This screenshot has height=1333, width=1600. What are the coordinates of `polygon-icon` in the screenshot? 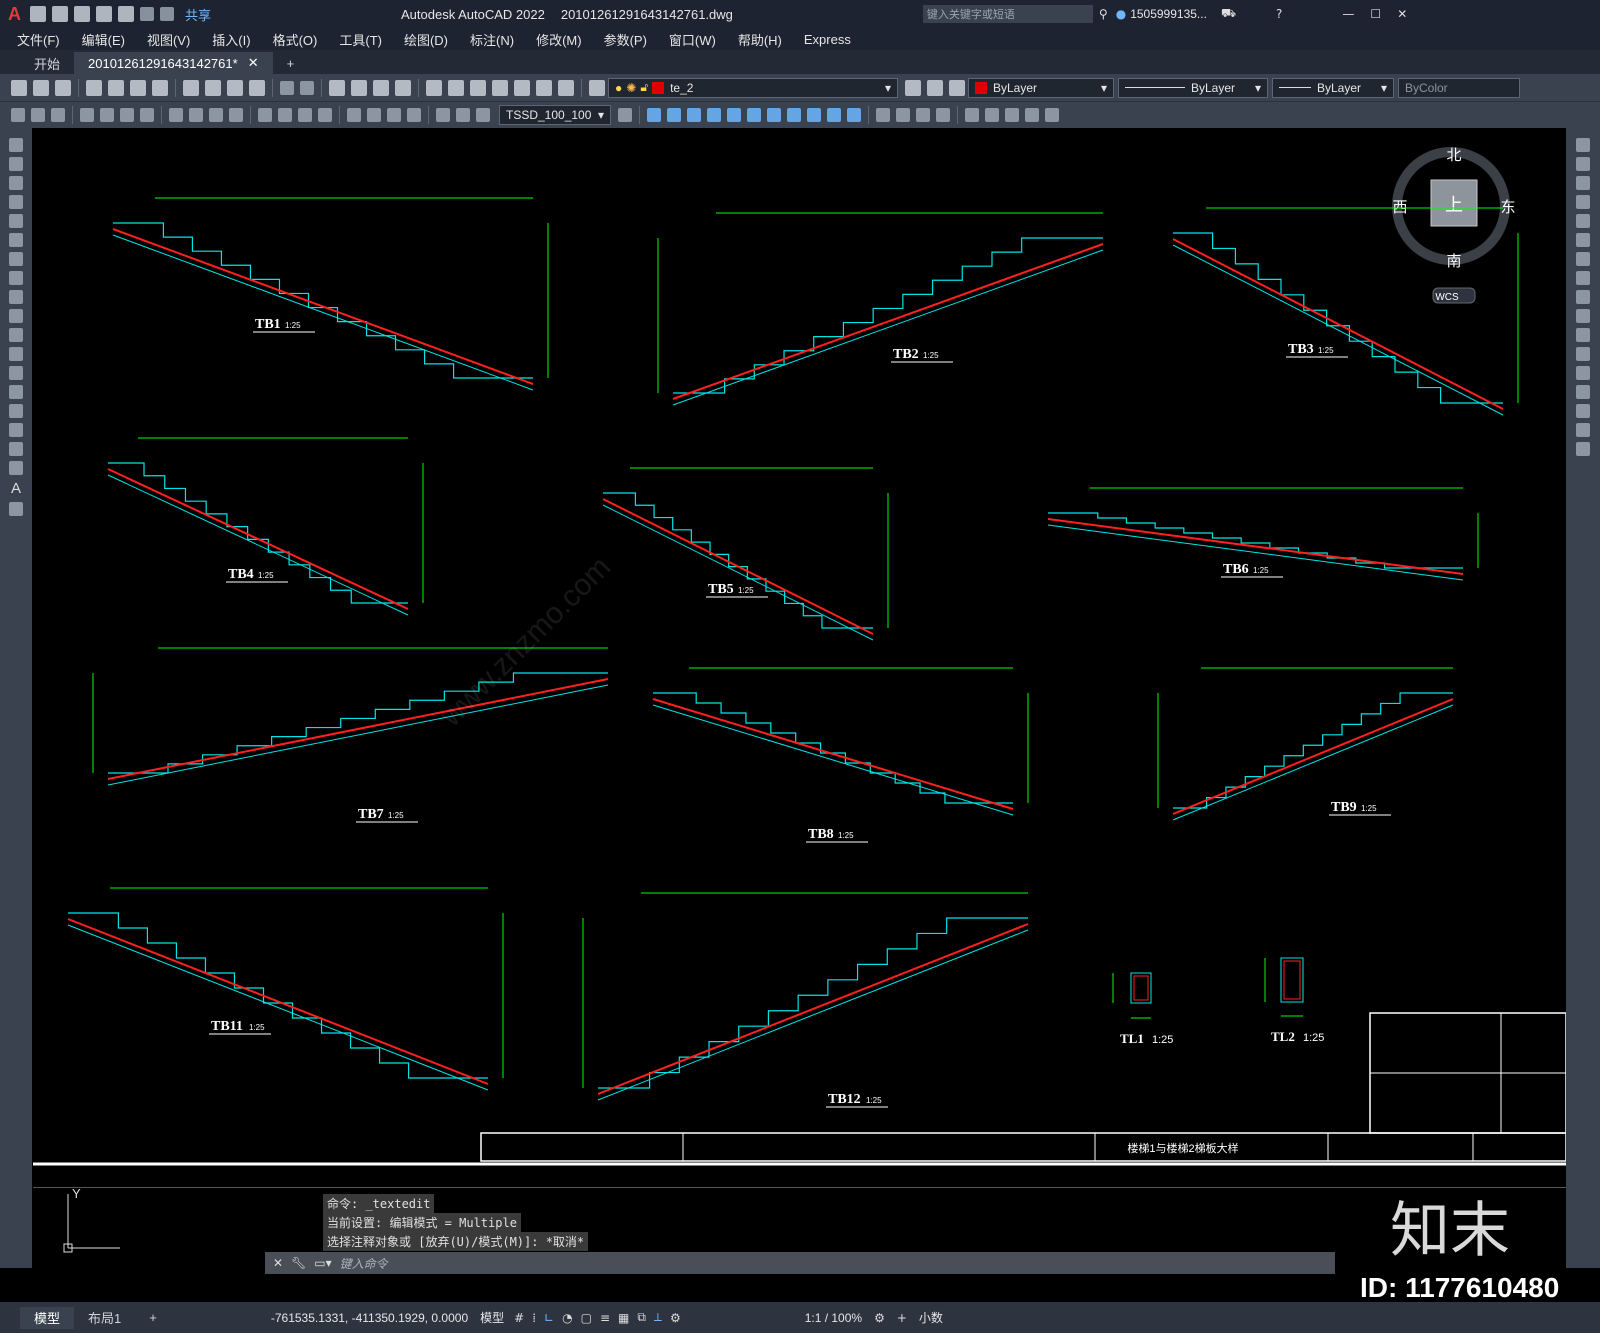 It's located at (16, 202).